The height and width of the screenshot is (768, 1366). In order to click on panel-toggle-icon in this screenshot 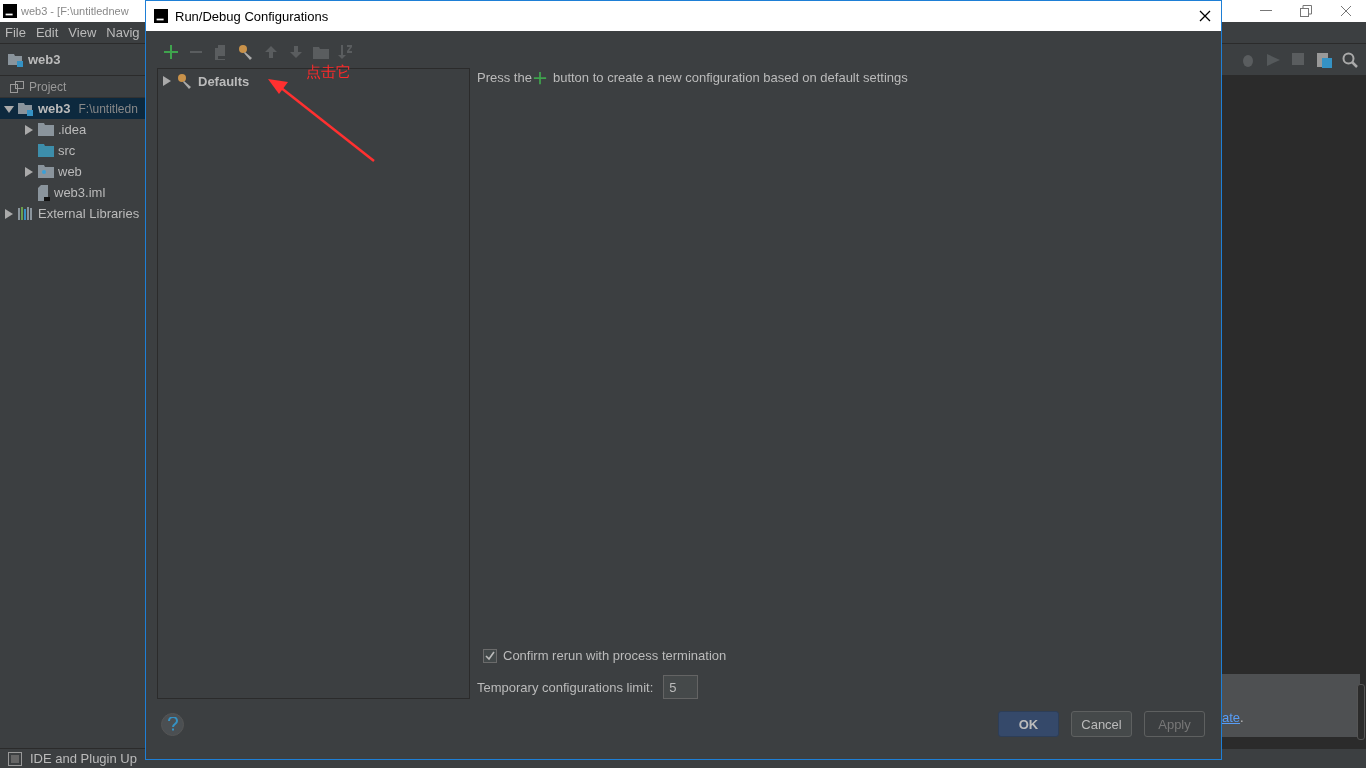, I will do `click(15, 758)`.